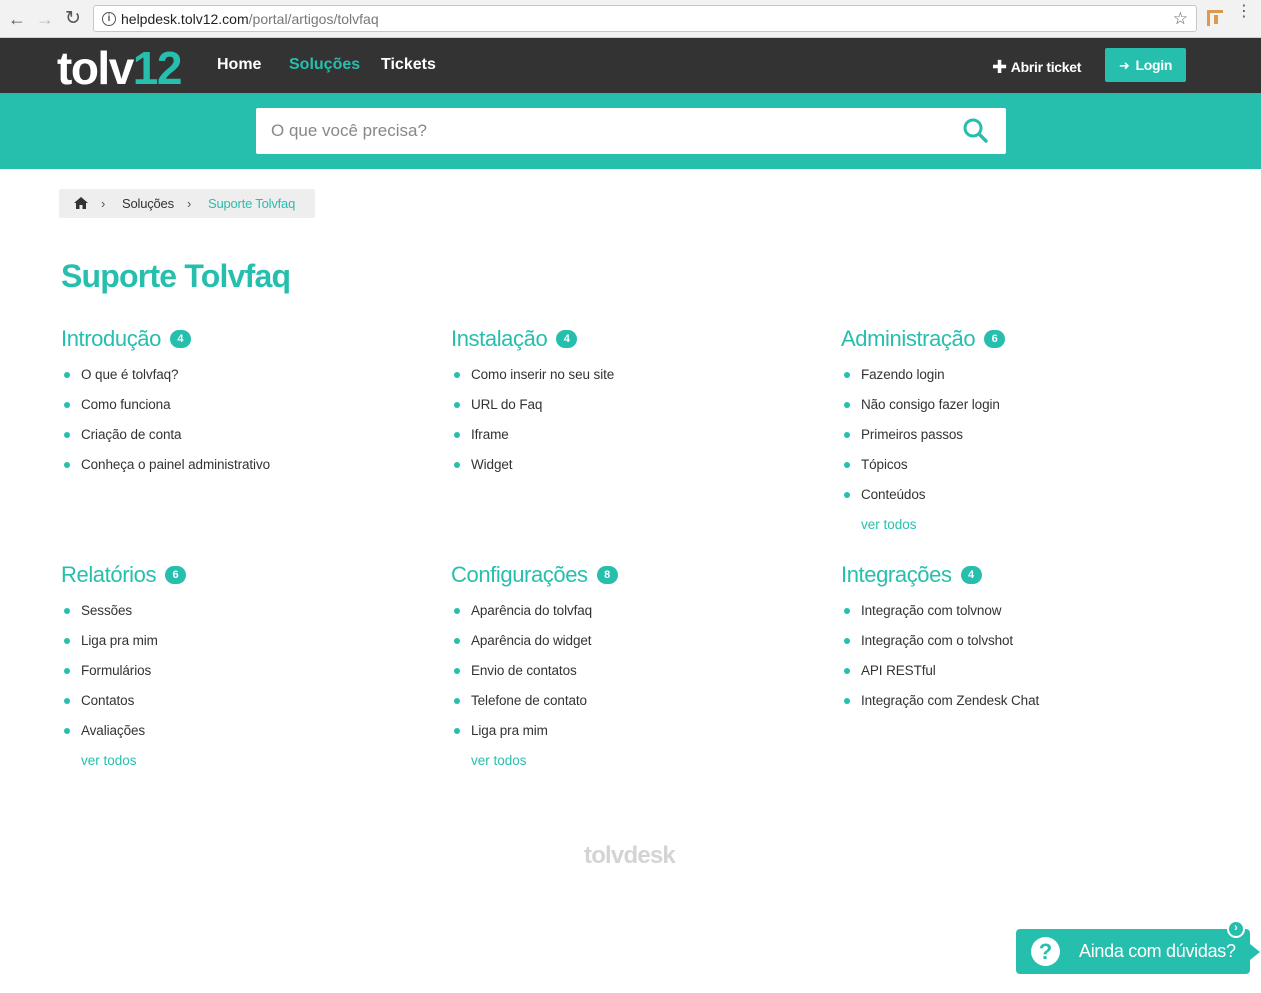  I want to click on article-link: Envio de contatos, so click(631, 676).